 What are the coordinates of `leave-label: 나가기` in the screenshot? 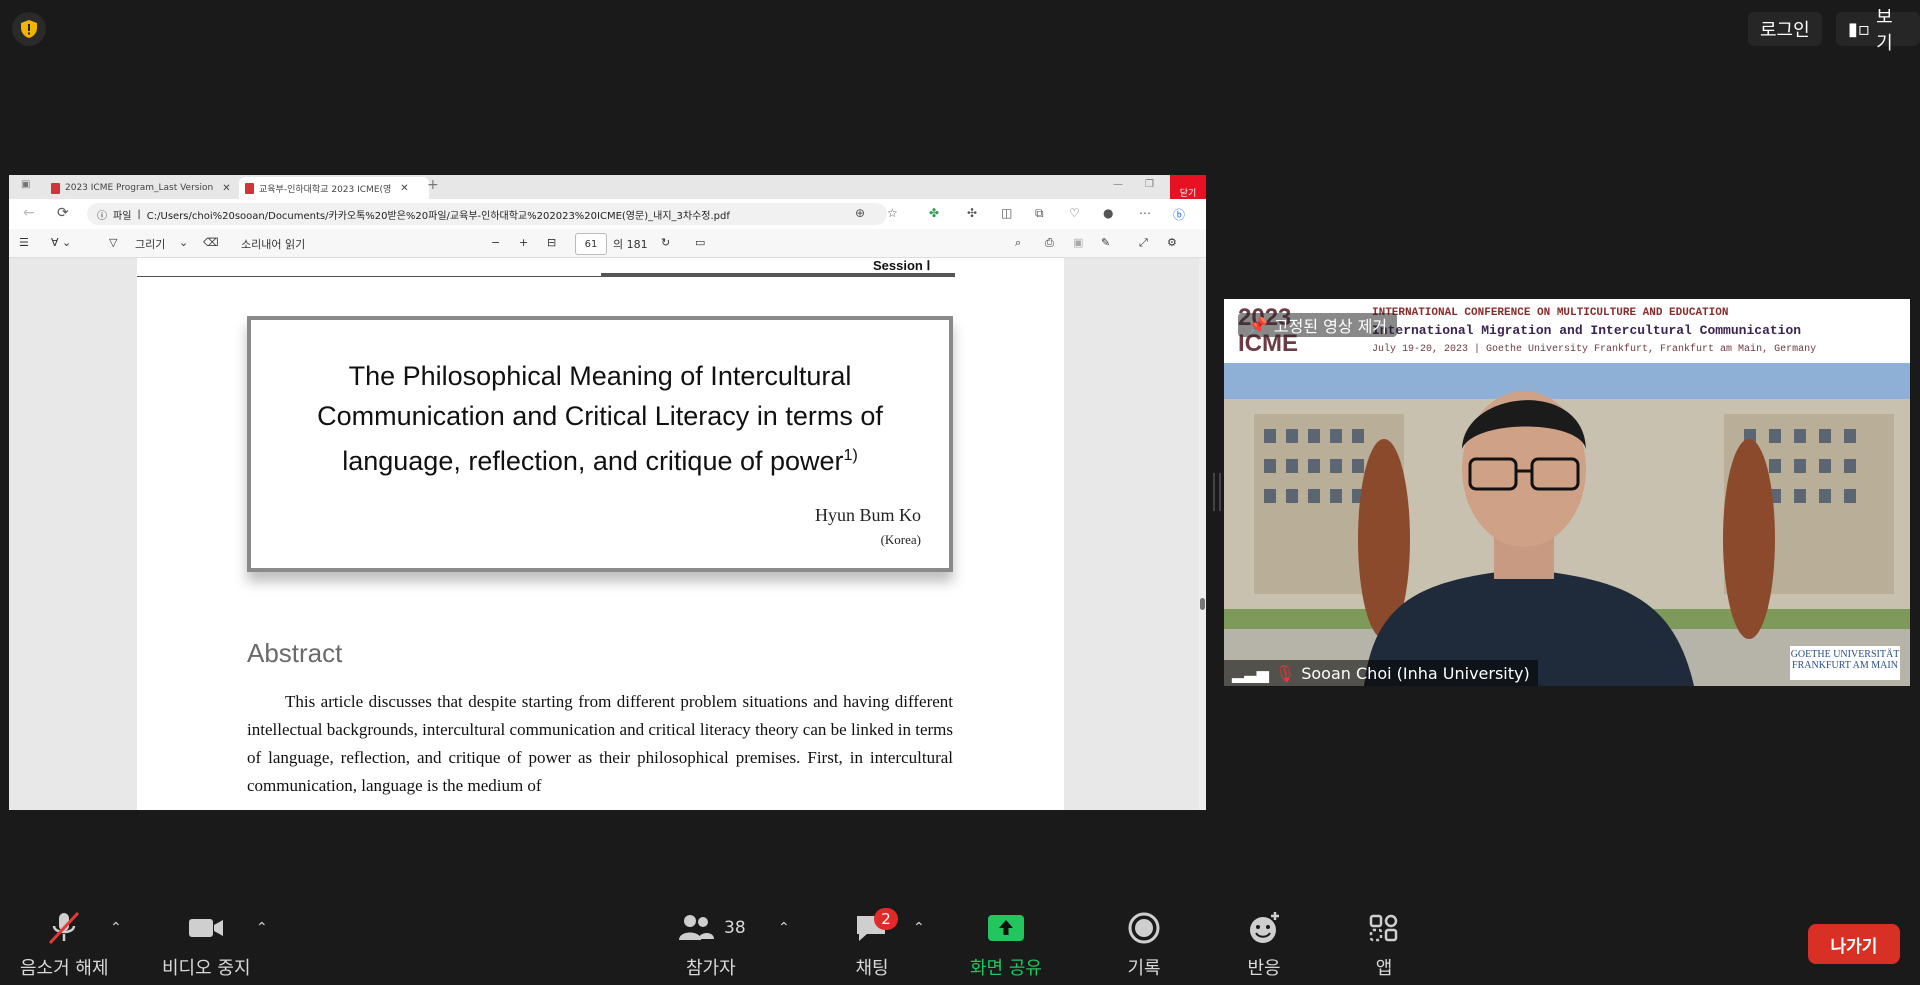 It's located at (1854, 946).